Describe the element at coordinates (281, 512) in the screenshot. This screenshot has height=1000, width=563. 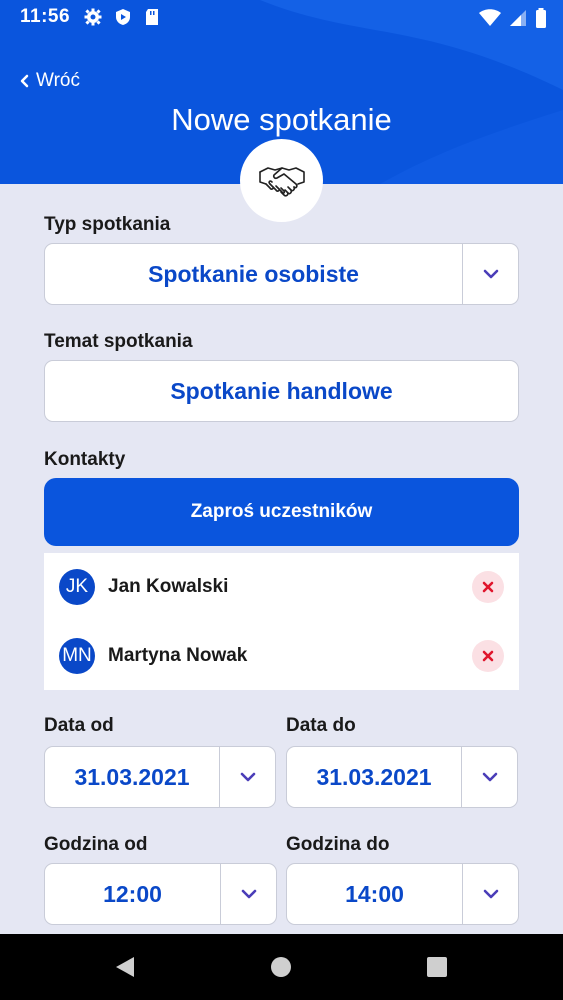
I see `invite-participants-button: Zaproś uczestników` at that location.